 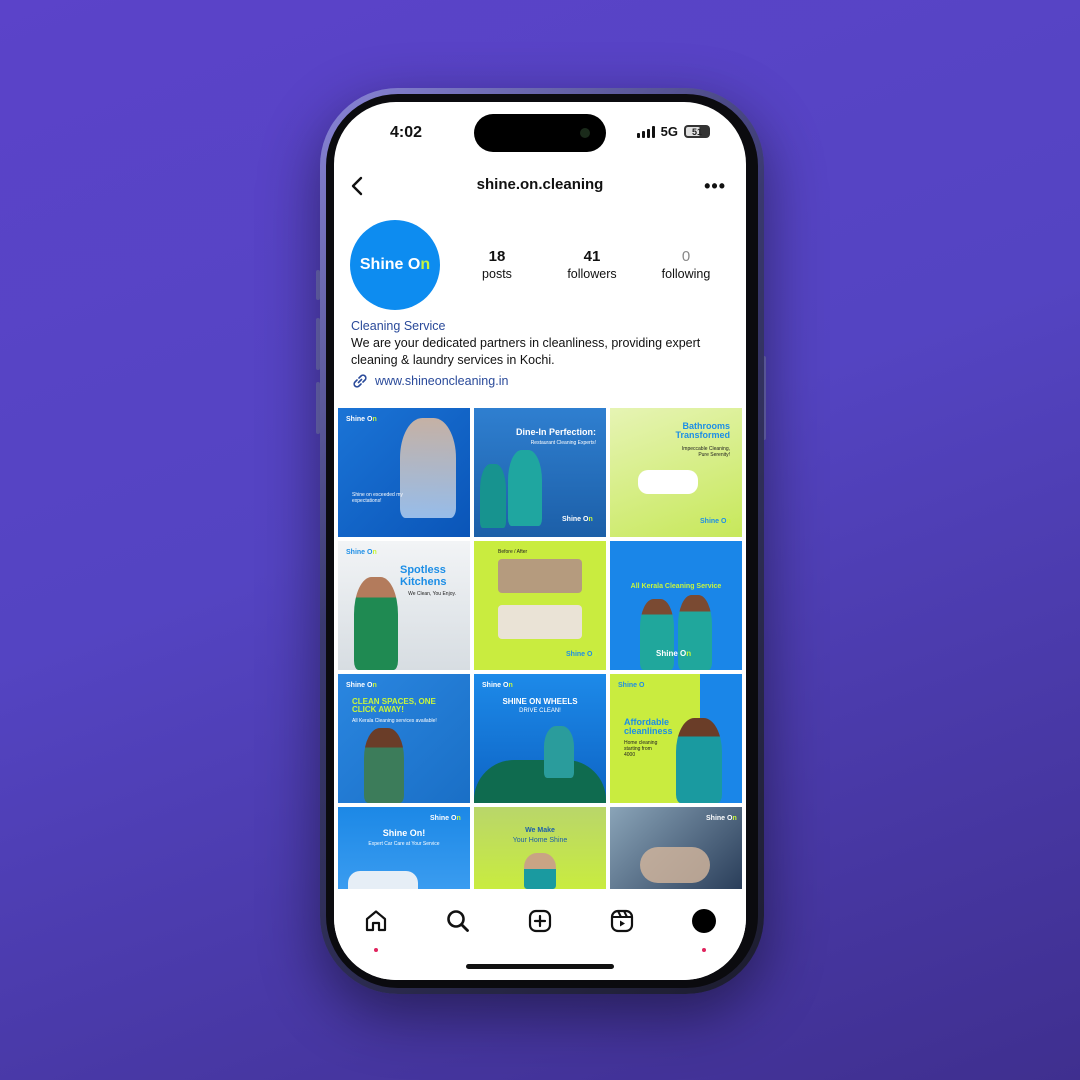 I want to click on post-caption: Shine on exceeded my expectations!, so click(x=377, y=498).